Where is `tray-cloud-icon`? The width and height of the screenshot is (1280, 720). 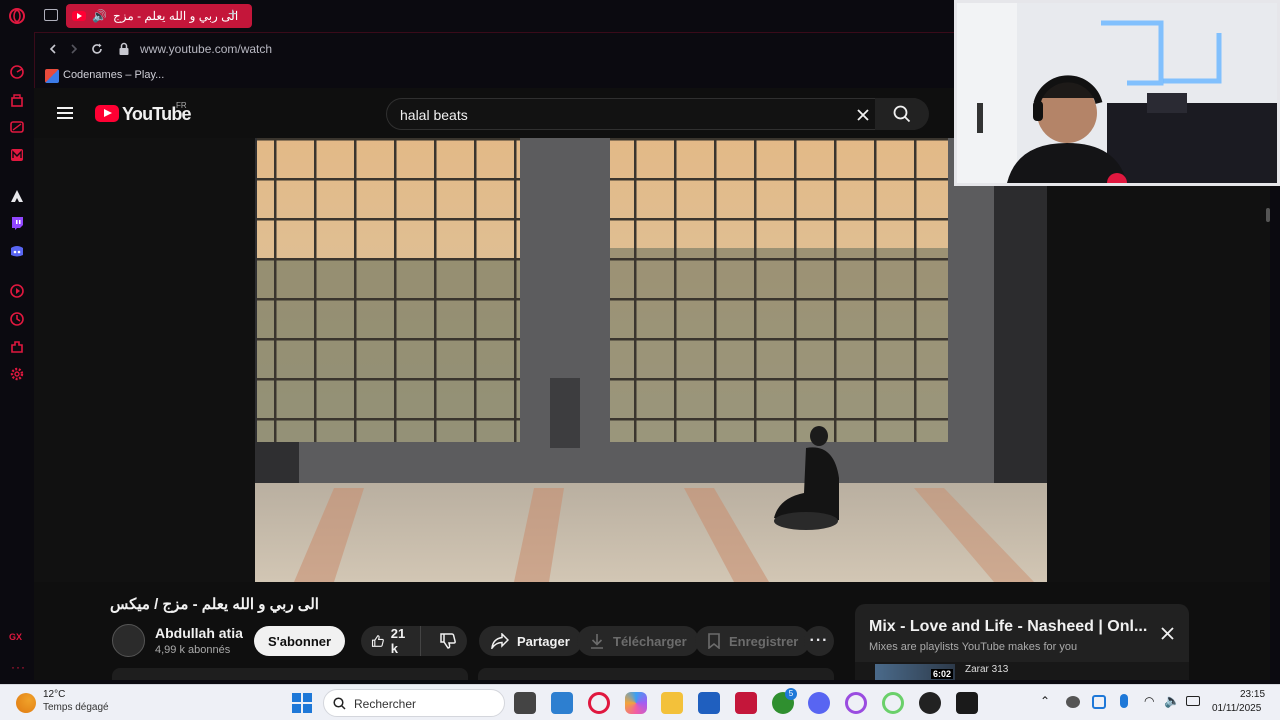 tray-cloud-icon is located at coordinates (1073, 702).